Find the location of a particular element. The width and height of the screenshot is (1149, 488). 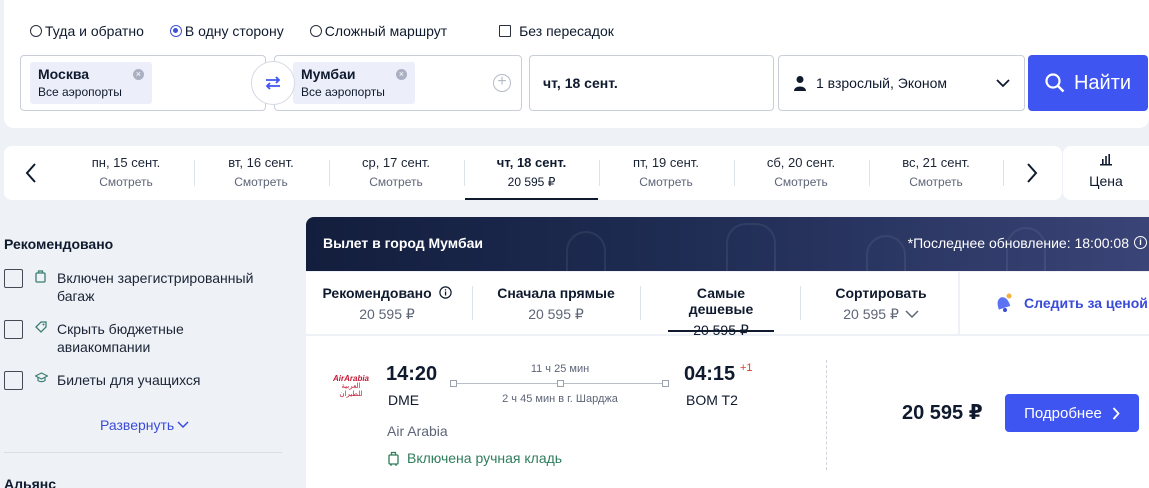

passengers-summary: 1 взрослый, Эконом is located at coordinates (882, 83).